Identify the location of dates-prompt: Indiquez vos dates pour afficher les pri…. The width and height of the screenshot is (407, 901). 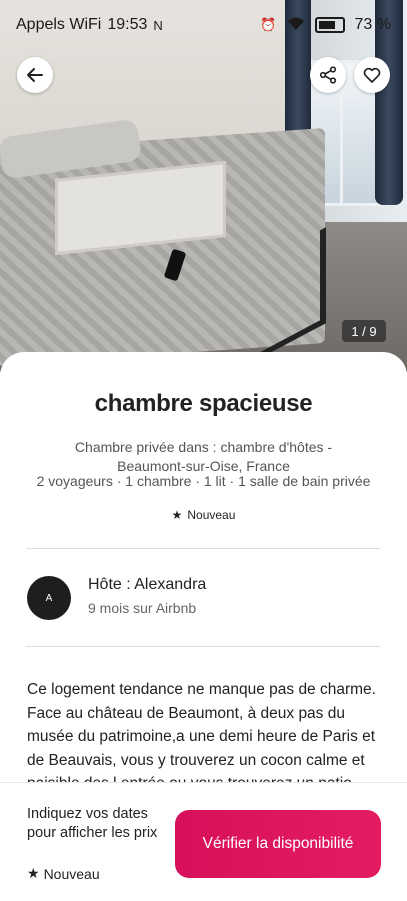
(92, 823).